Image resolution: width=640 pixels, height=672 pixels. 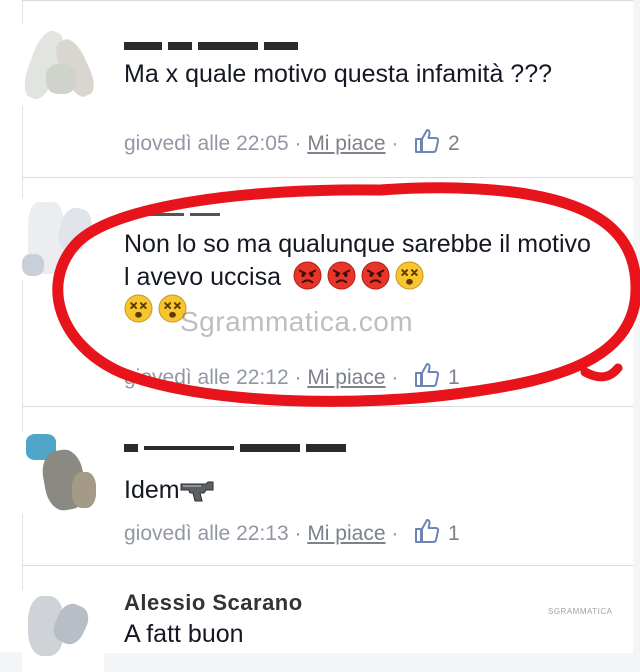 What do you see at coordinates (206, 533) in the screenshot?
I see `comment-time: giovedì alle 22:13` at bounding box center [206, 533].